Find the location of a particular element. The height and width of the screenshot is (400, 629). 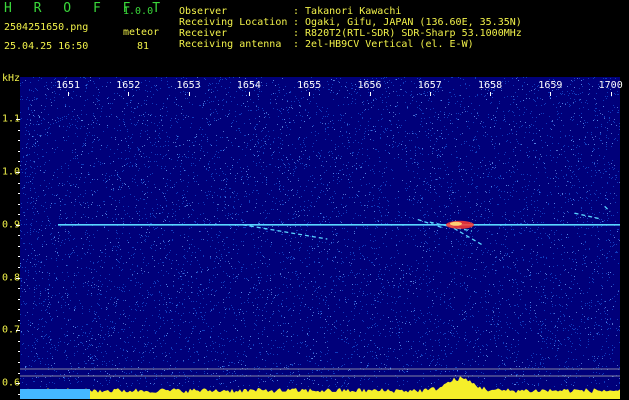

x-tick-label: 1655 is located at coordinates (309, 85).